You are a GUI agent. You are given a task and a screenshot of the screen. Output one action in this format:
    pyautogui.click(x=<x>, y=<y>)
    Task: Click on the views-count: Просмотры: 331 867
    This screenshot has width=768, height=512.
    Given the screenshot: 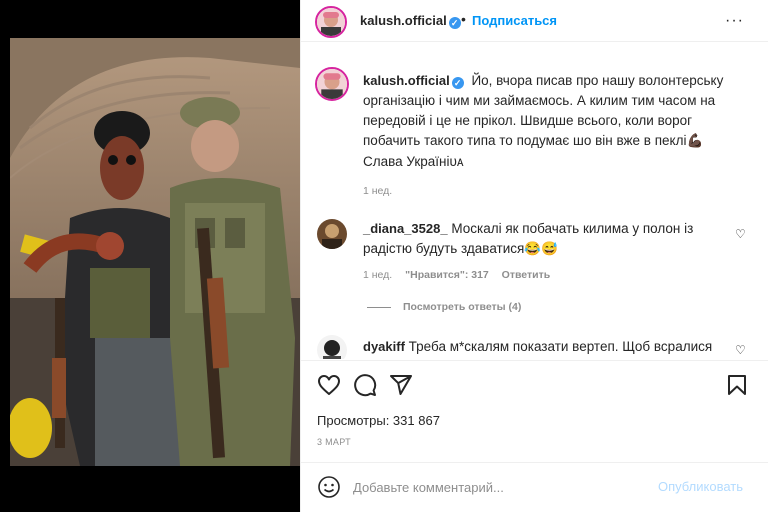 What is the action you would take?
    pyautogui.click(x=378, y=420)
    